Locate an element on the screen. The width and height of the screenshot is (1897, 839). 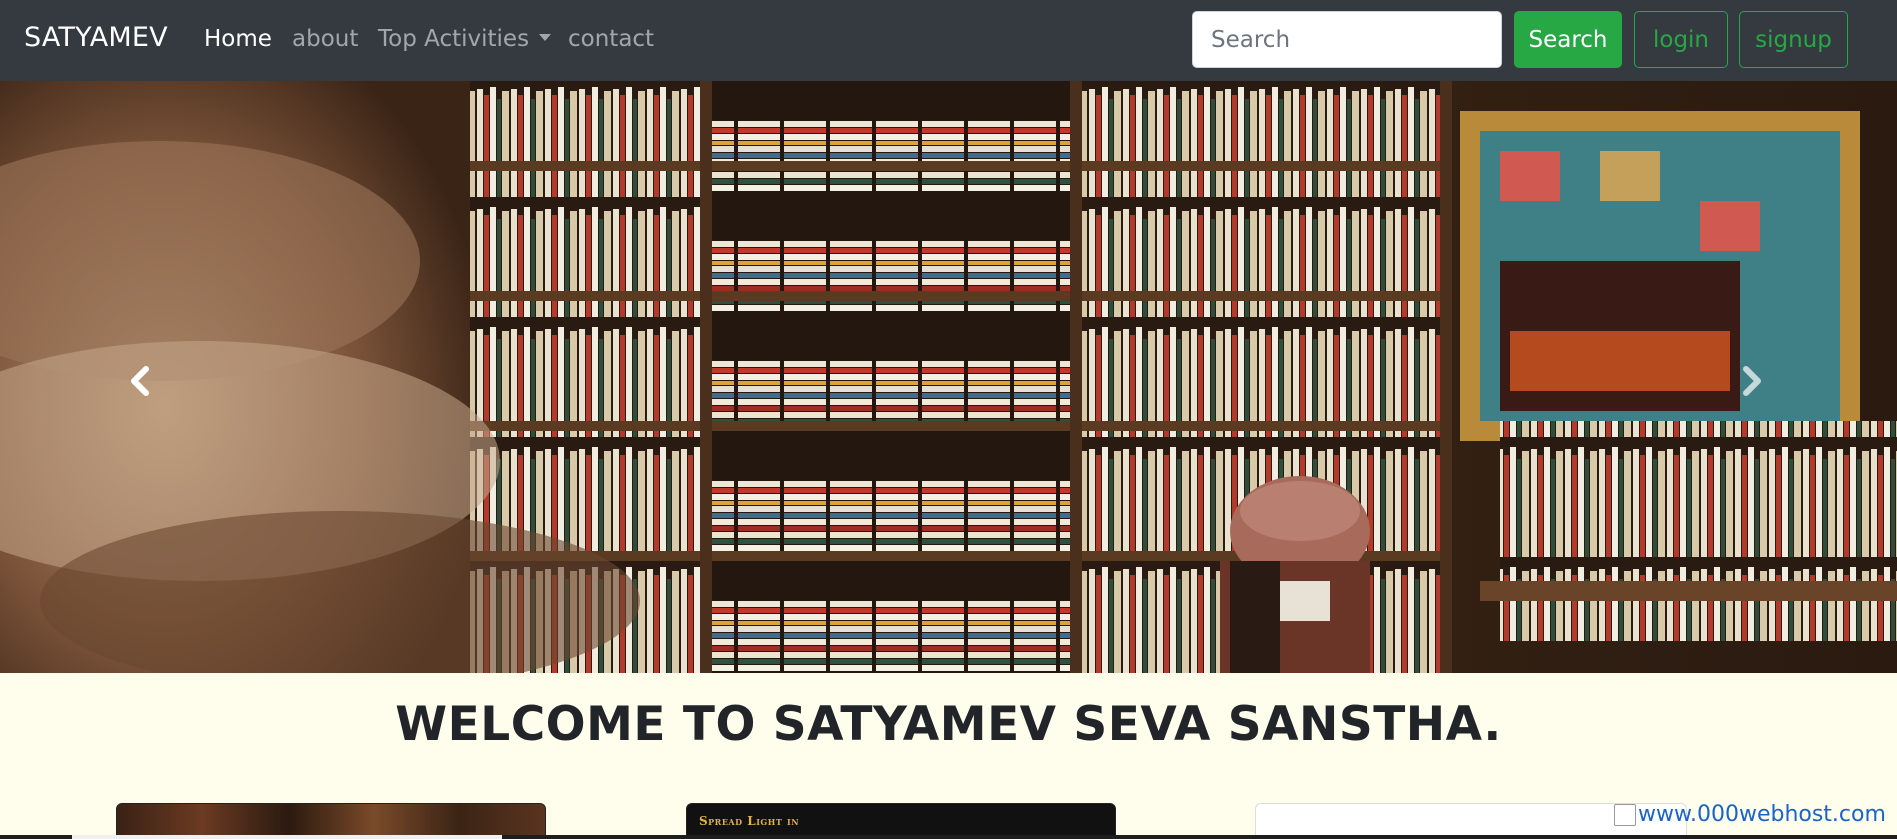
host-badge-link: www.000webhost.com is located at coordinates (1750, 814).